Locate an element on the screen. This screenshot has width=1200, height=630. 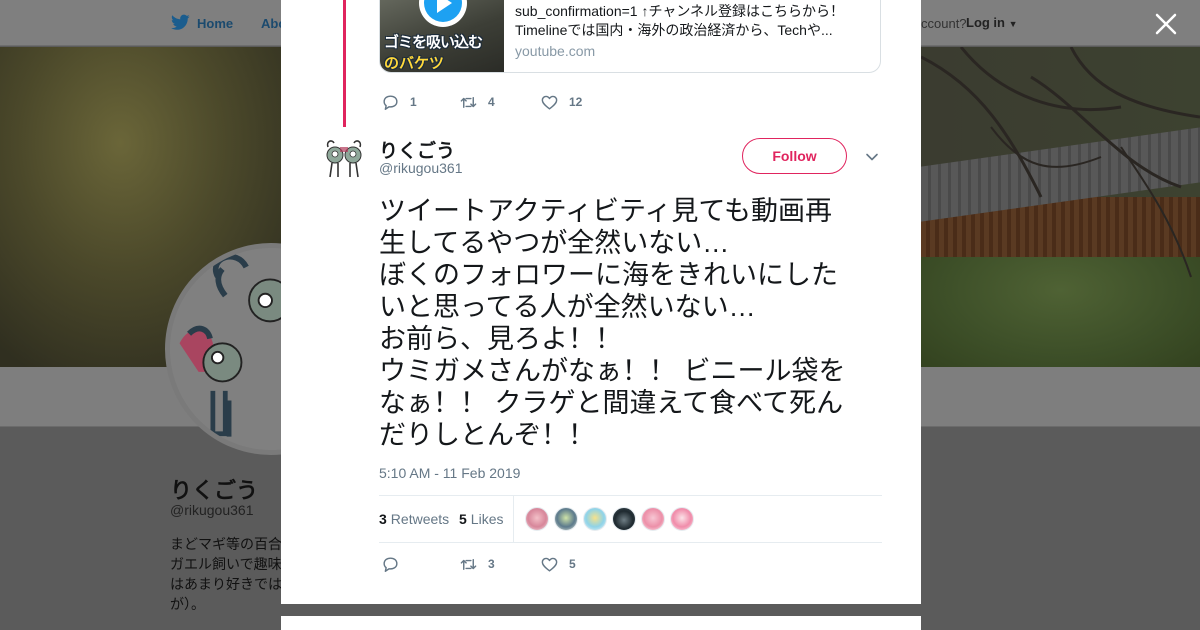
prev-tweet-actions: 1 4 12 is located at coordinates (481, 102).